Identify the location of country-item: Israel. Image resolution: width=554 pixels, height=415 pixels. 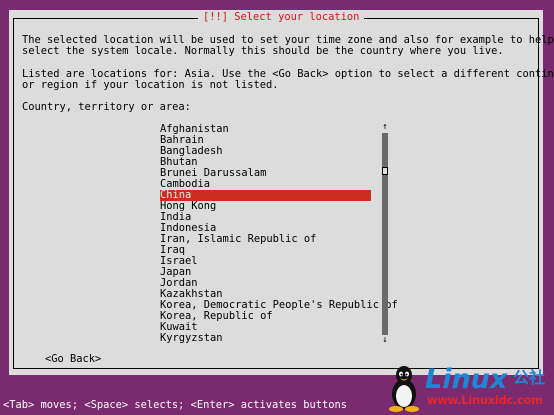
(265, 261).